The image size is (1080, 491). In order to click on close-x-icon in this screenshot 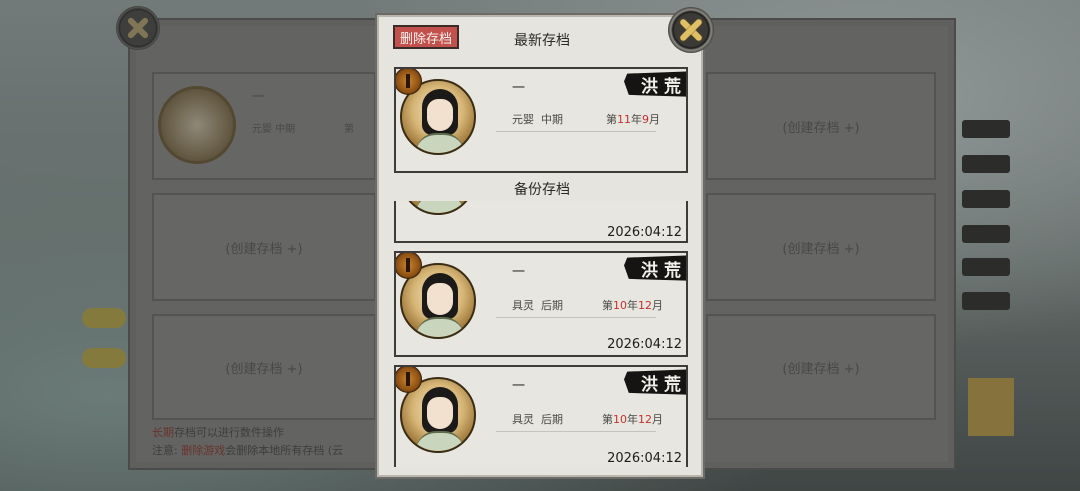, I will do `click(691, 30)`.